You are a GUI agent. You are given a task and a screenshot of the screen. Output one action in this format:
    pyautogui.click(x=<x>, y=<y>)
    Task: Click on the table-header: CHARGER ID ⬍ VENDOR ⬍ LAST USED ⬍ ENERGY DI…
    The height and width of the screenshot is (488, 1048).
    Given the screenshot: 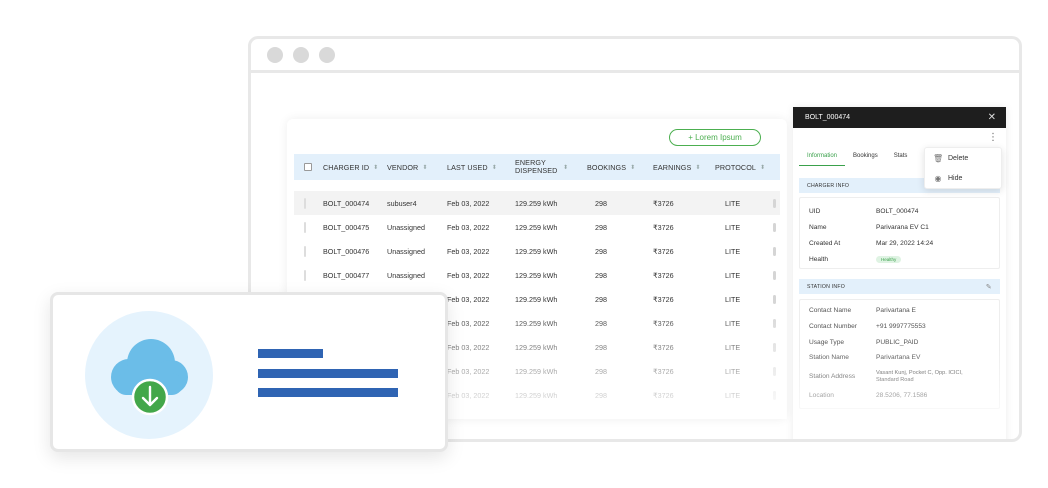 What is the action you would take?
    pyautogui.click(x=537, y=167)
    